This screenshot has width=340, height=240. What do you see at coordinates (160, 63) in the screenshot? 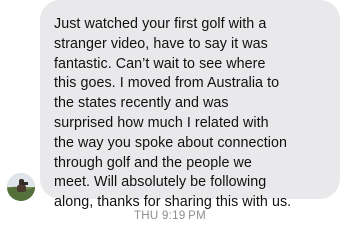
I see `message-line: fantastic. Can’t wait to see where` at bounding box center [160, 63].